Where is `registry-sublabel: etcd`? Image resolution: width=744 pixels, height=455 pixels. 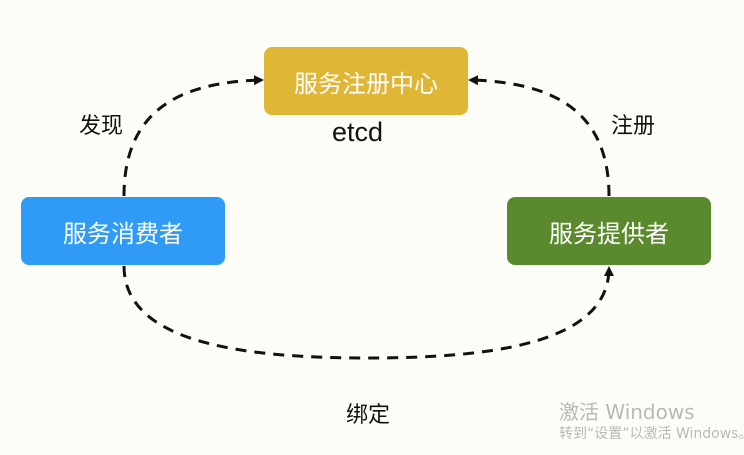
registry-sublabel: etcd is located at coordinates (358, 132).